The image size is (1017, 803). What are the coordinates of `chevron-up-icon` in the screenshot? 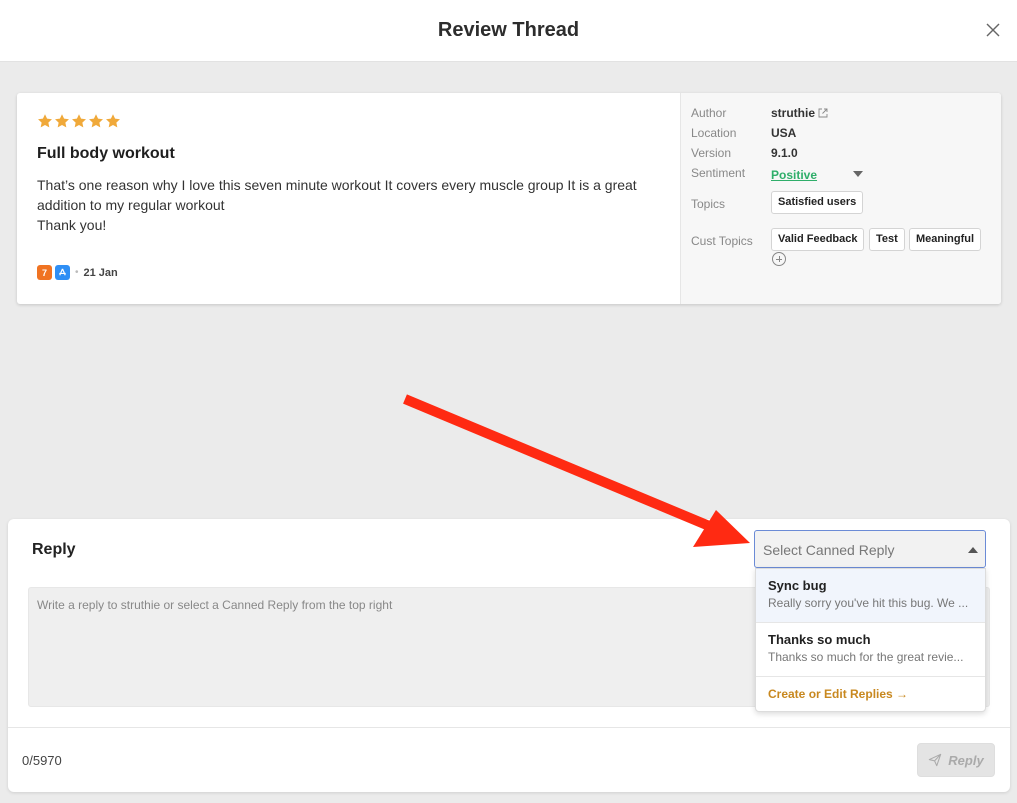 It's located at (973, 550).